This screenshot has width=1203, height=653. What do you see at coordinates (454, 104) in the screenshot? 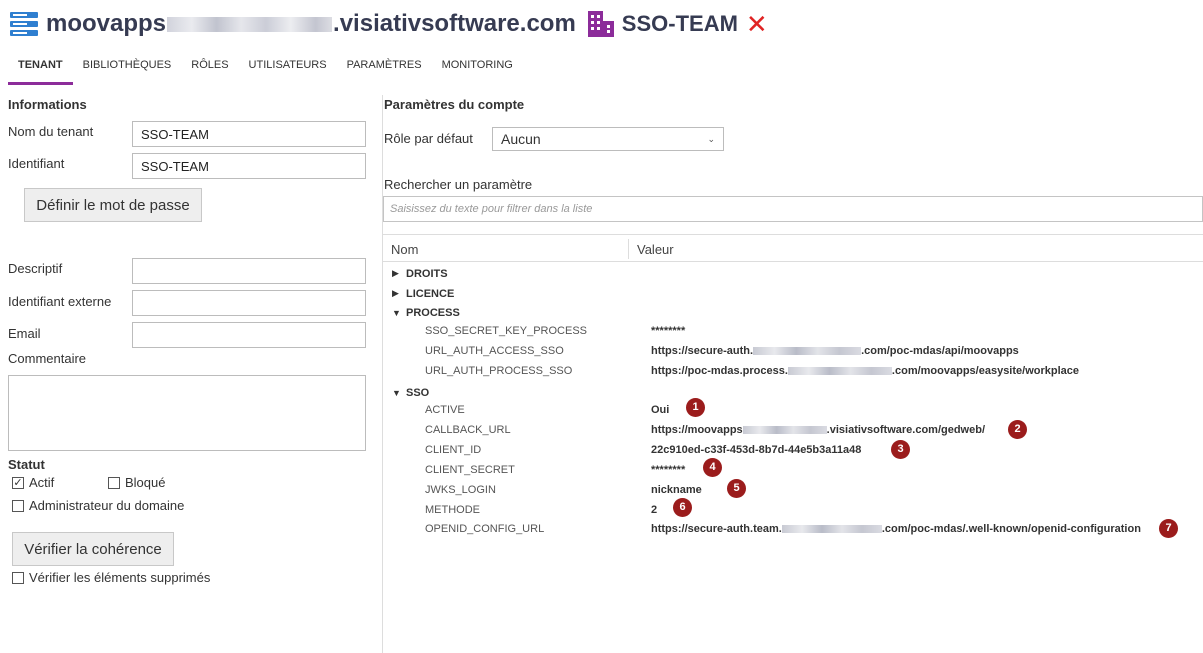
I see `account-params-title: Paramètres du compte` at bounding box center [454, 104].